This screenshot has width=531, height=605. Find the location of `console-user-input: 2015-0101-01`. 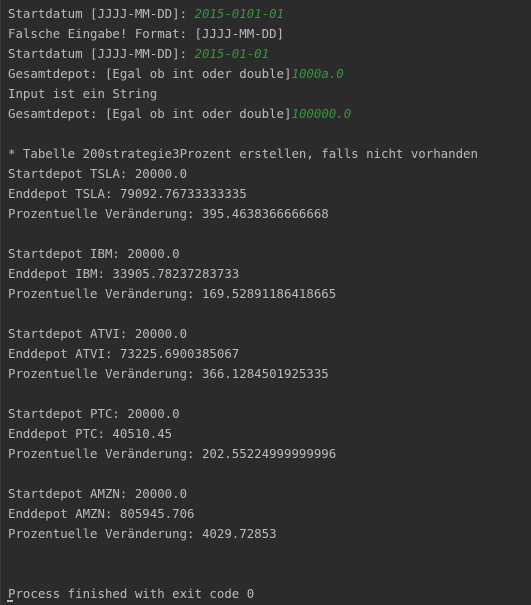

console-user-input: 2015-0101-01 is located at coordinates (239, 13).